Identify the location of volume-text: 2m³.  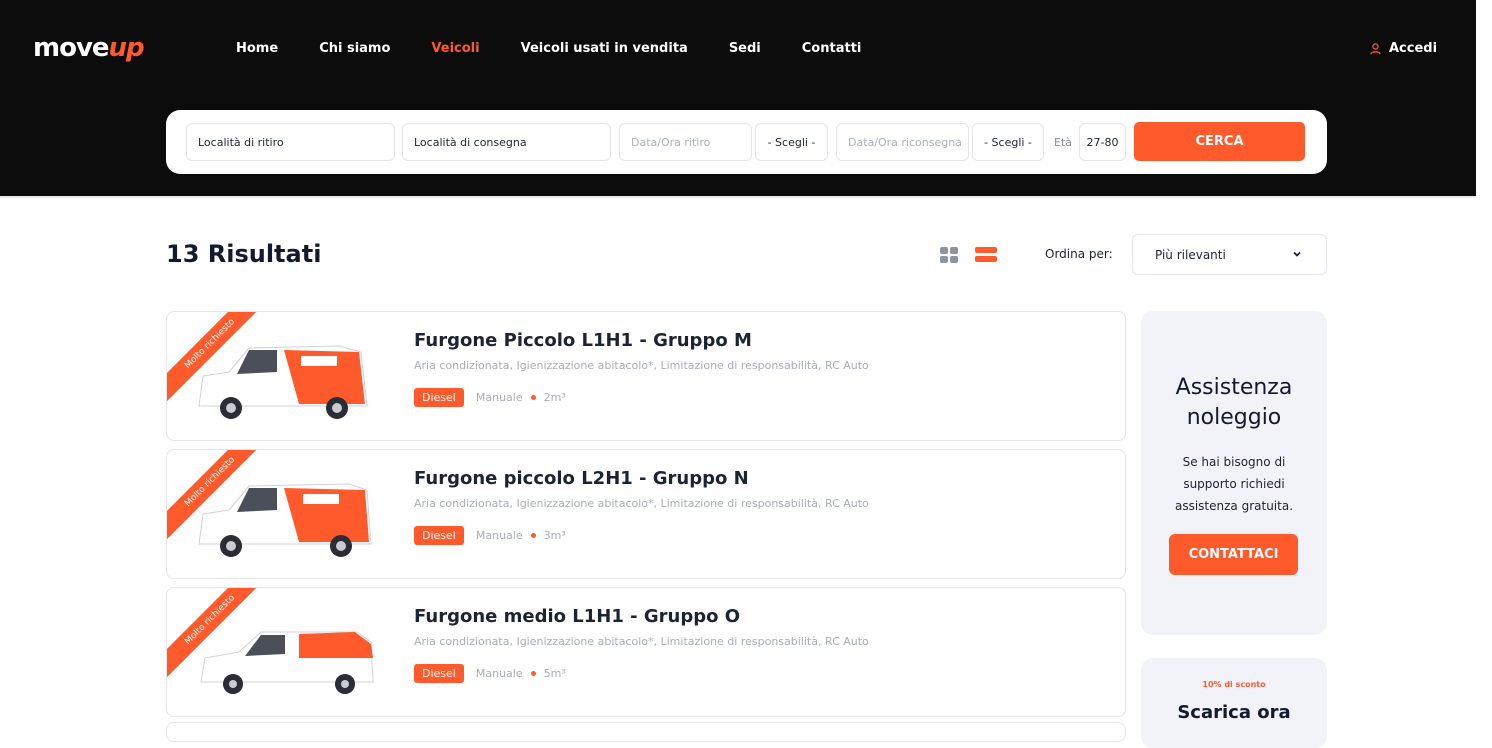
(554, 397).